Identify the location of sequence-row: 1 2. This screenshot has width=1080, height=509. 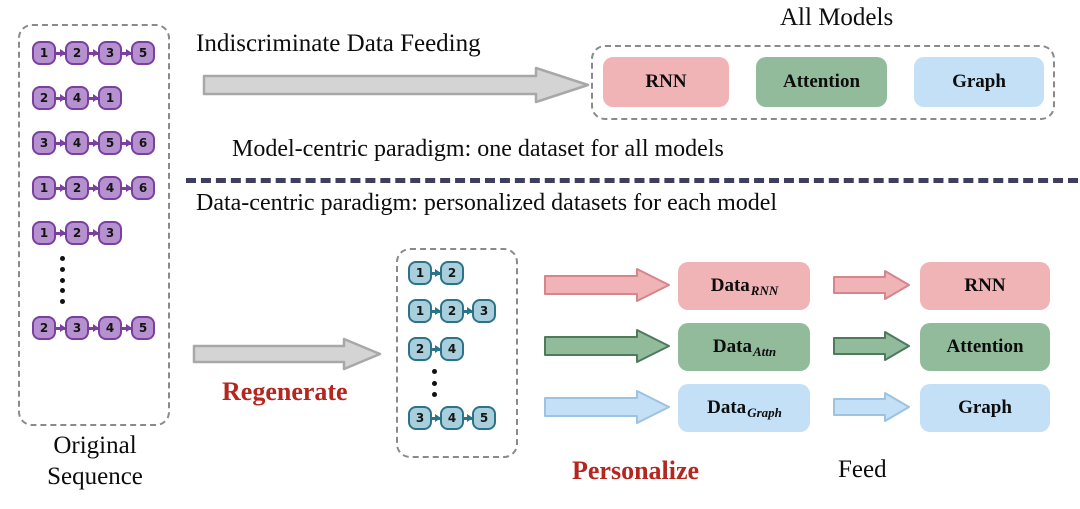
(452, 273).